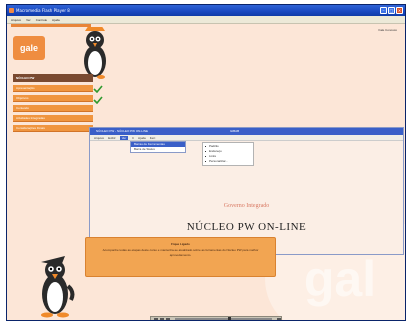 The image size is (410, 325). Describe the element at coordinates (56, 20) in the screenshot. I see `menu-help: Ajuda` at that location.